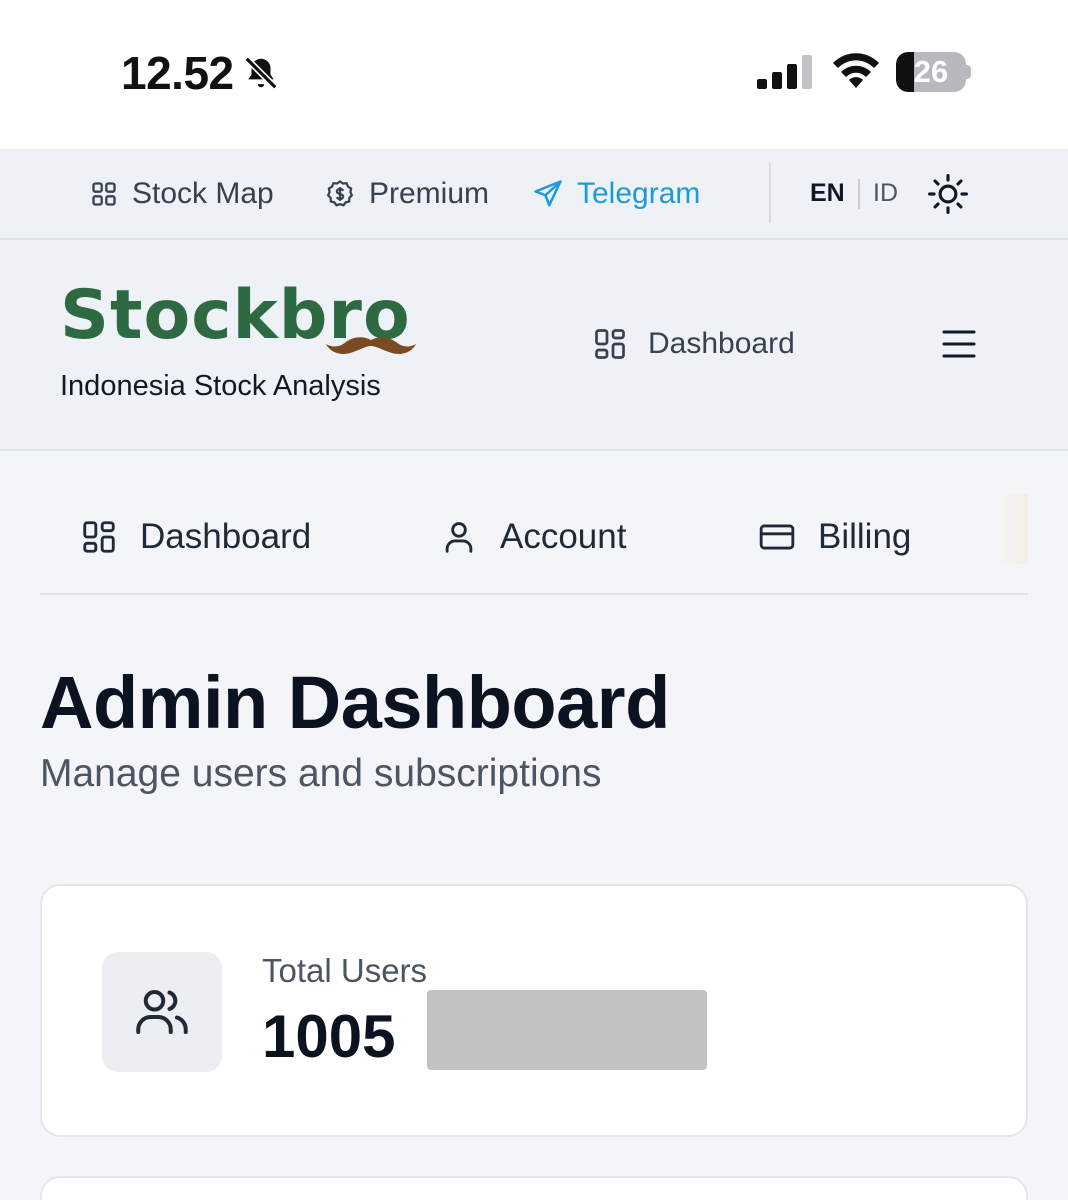  Describe the element at coordinates (931, 71) in the screenshot. I see `battery-percentage: 26` at that location.